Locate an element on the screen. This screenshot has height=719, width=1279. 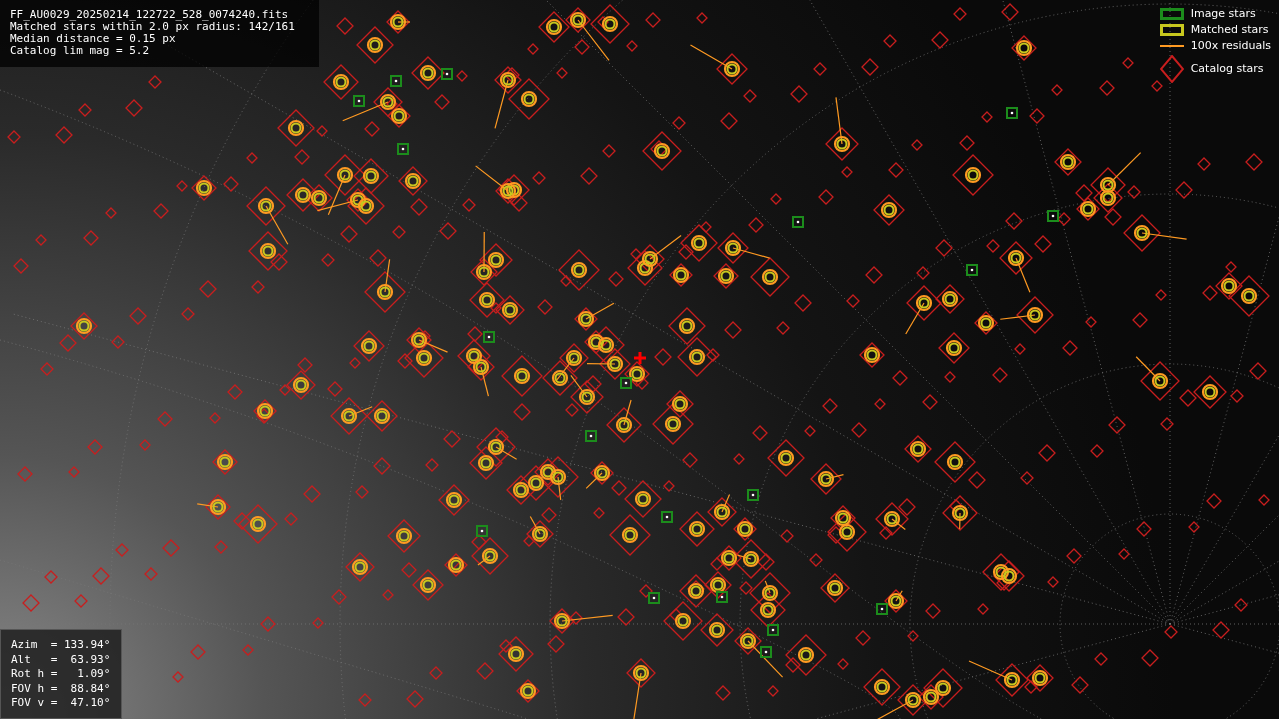
info-text: Median distance = 0.15 px is located at coordinates (93, 39).